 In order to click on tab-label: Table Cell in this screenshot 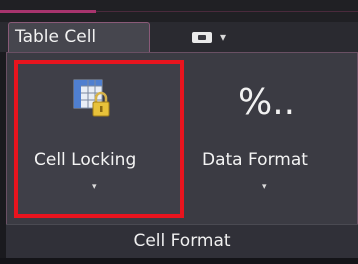, I will do `click(56, 37)`.